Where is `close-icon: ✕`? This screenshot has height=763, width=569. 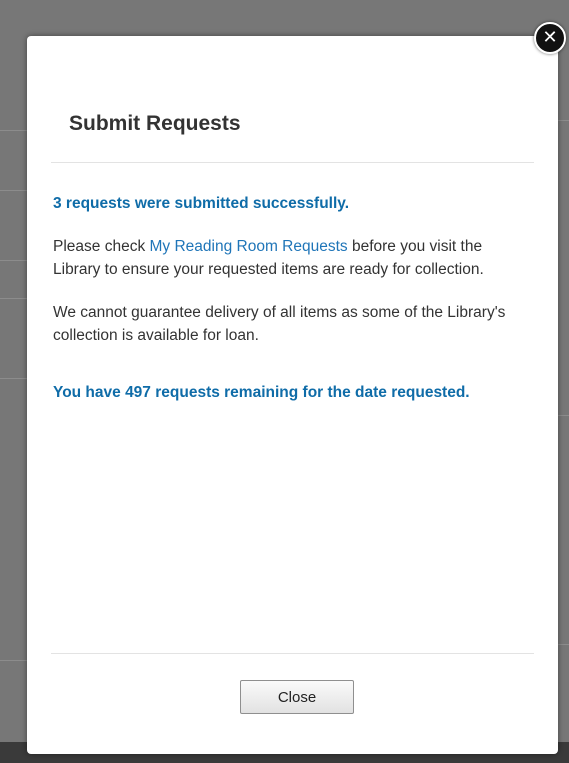
close-icon: ✕ is located at coordinates (550, 38).